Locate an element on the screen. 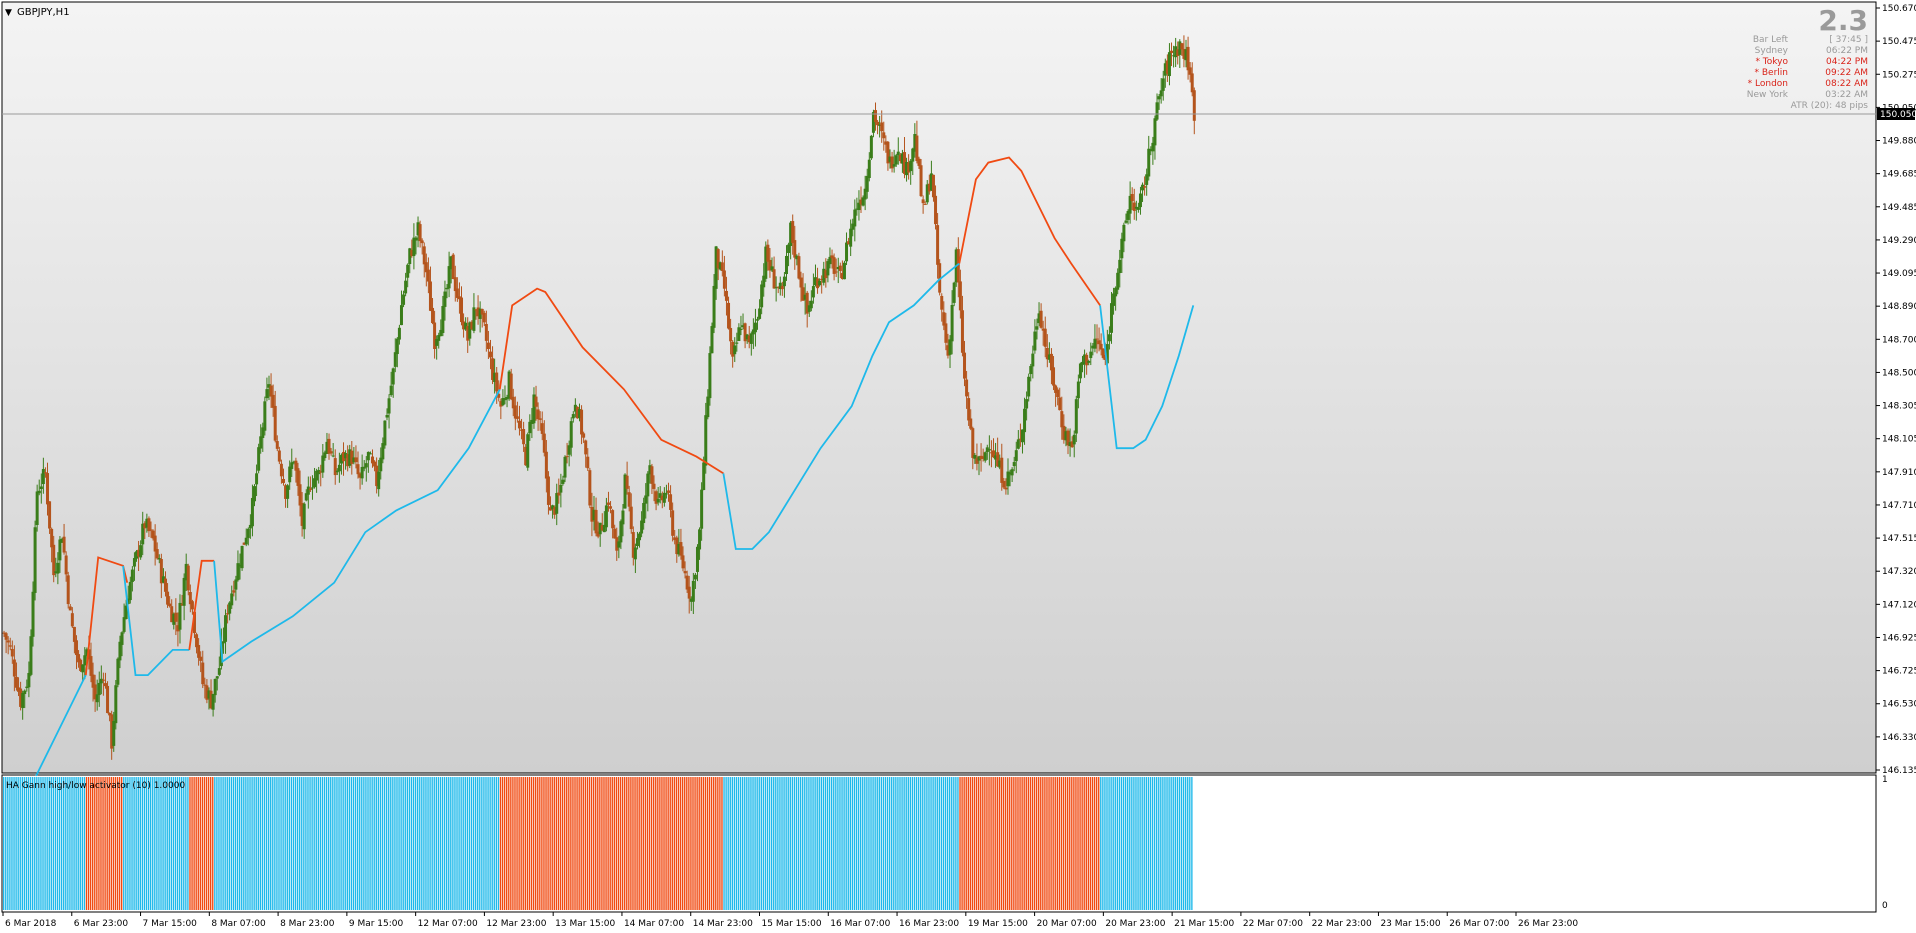  time-tick-label: 26 Mar 23:00 is located at coordinates (1548, 924).